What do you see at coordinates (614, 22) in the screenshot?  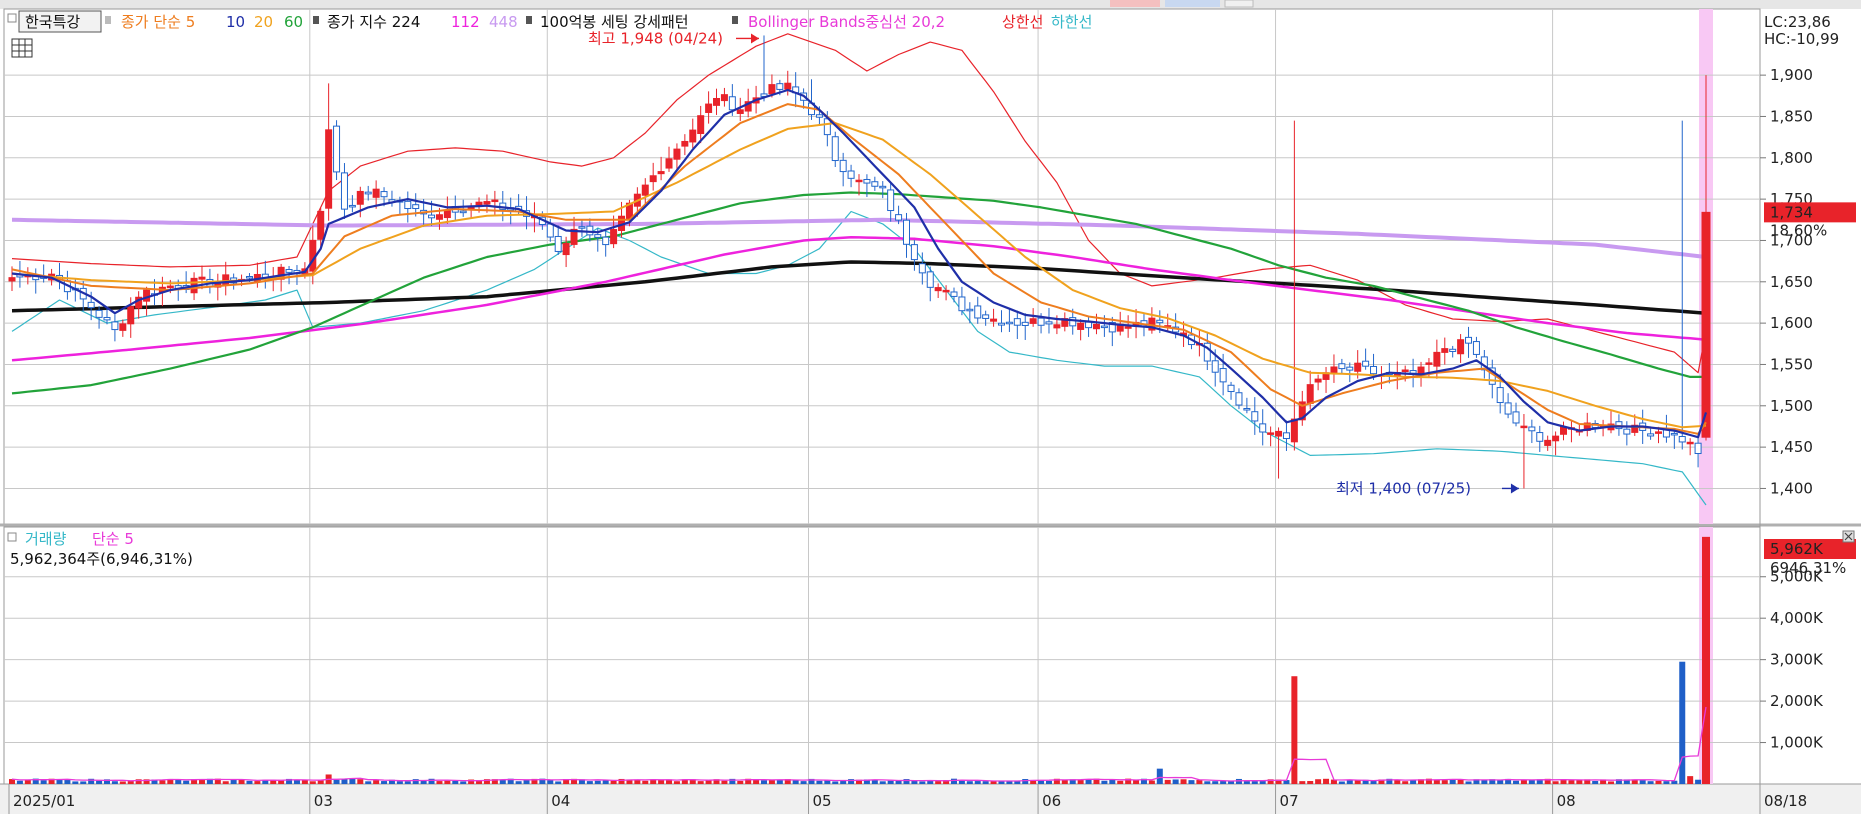 I see `legend-pattern: 100억봉 세팅 강세패턴` at bounding box center [614, 22].